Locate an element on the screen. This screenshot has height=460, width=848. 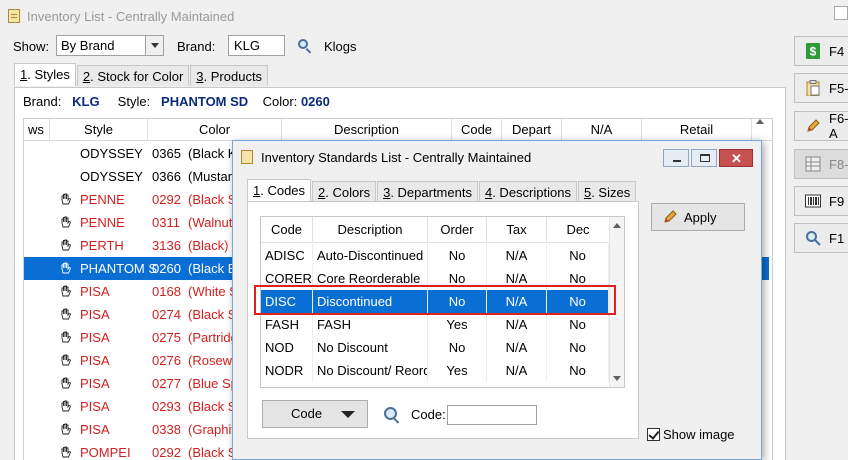
scroll-up-icon is located at coordinates (617, 225).